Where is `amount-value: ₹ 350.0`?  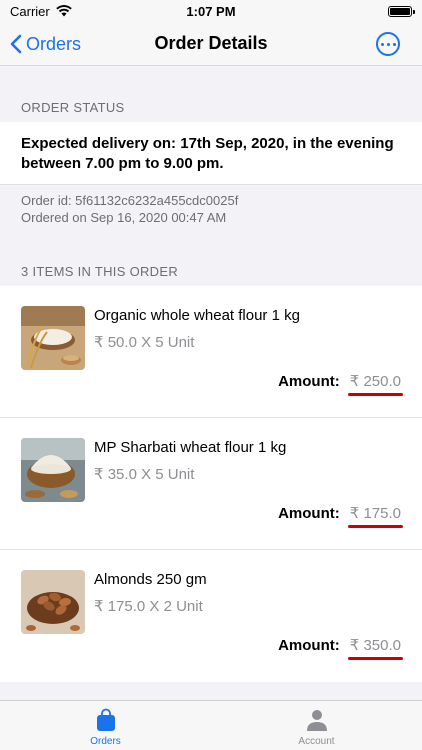 amount-value: ₹ 350.0 is located at coordinates (375, 648).